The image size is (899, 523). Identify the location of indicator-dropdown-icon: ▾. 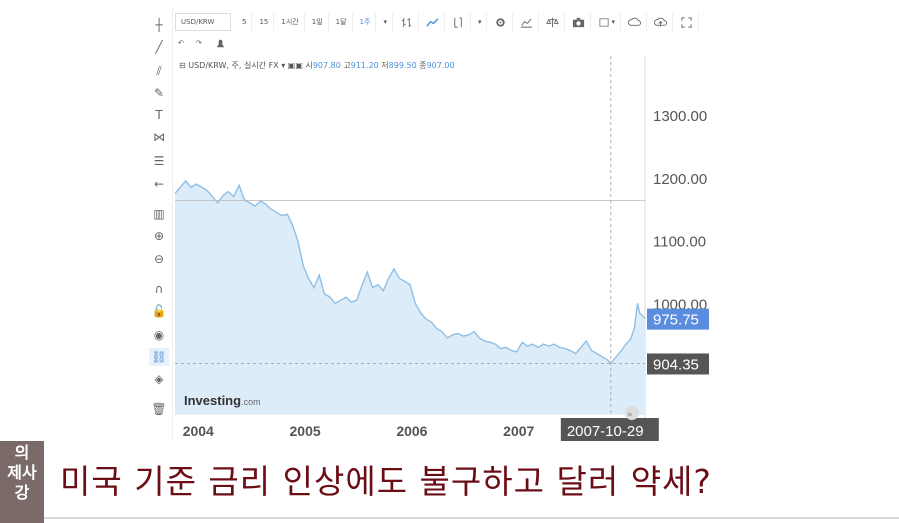
(480, 22).